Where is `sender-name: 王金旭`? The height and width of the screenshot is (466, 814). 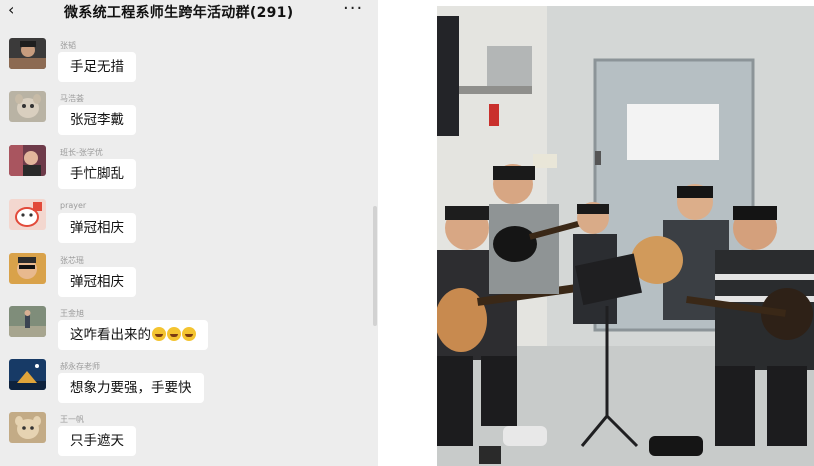 sender-name: 王金旭 is located at coordinates (72, 313).